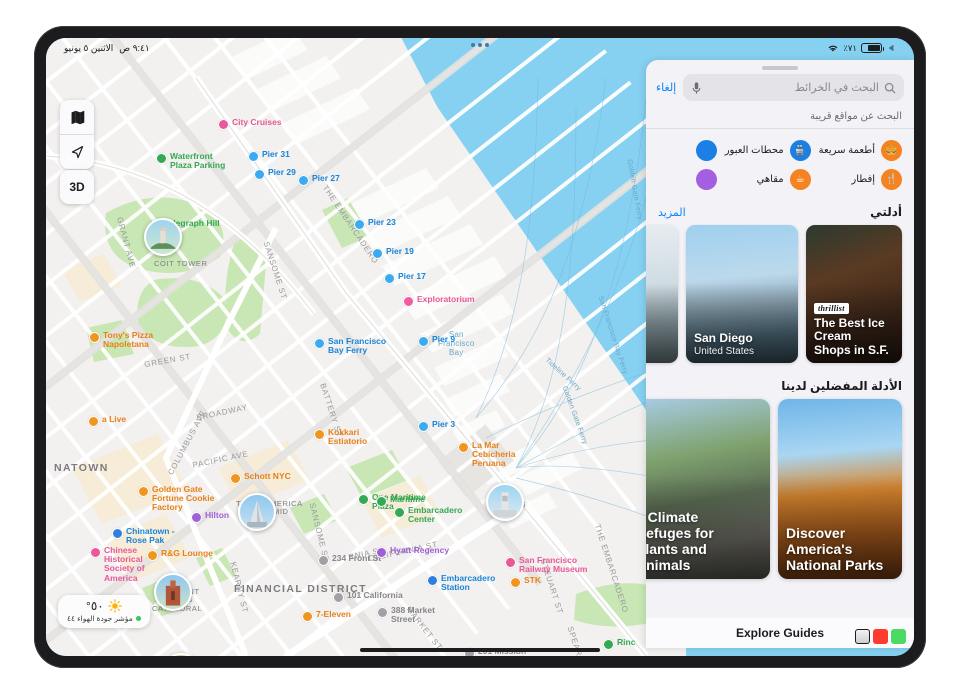 The image size is (960, 694). I want to click on breakfast-icon: 🍴, so click(891, 179).